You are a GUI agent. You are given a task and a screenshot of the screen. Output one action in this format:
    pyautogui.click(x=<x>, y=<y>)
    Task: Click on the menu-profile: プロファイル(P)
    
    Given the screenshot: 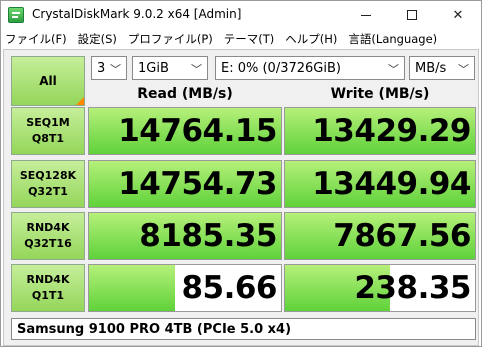 What is the action you would take?
    pyautogui.click(x=170, y=39)
    